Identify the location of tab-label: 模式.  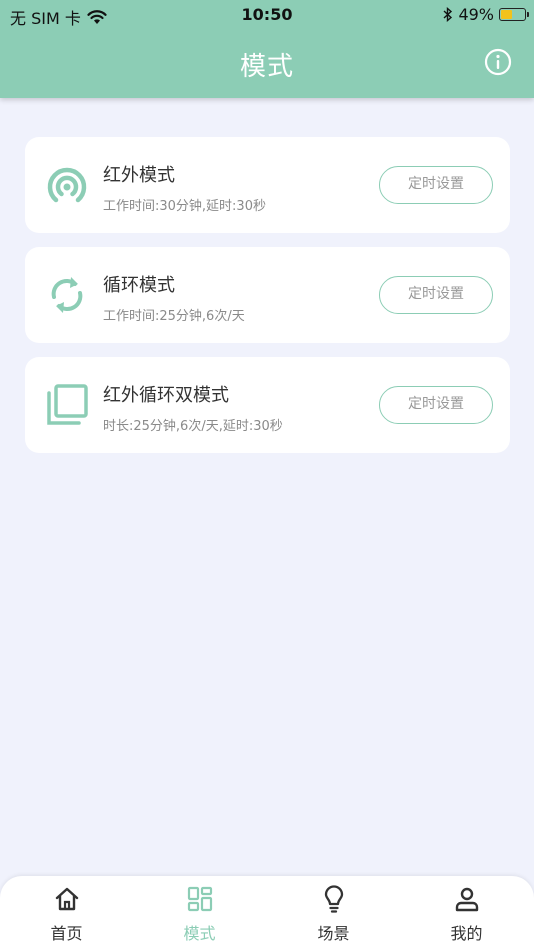
(199, 933).